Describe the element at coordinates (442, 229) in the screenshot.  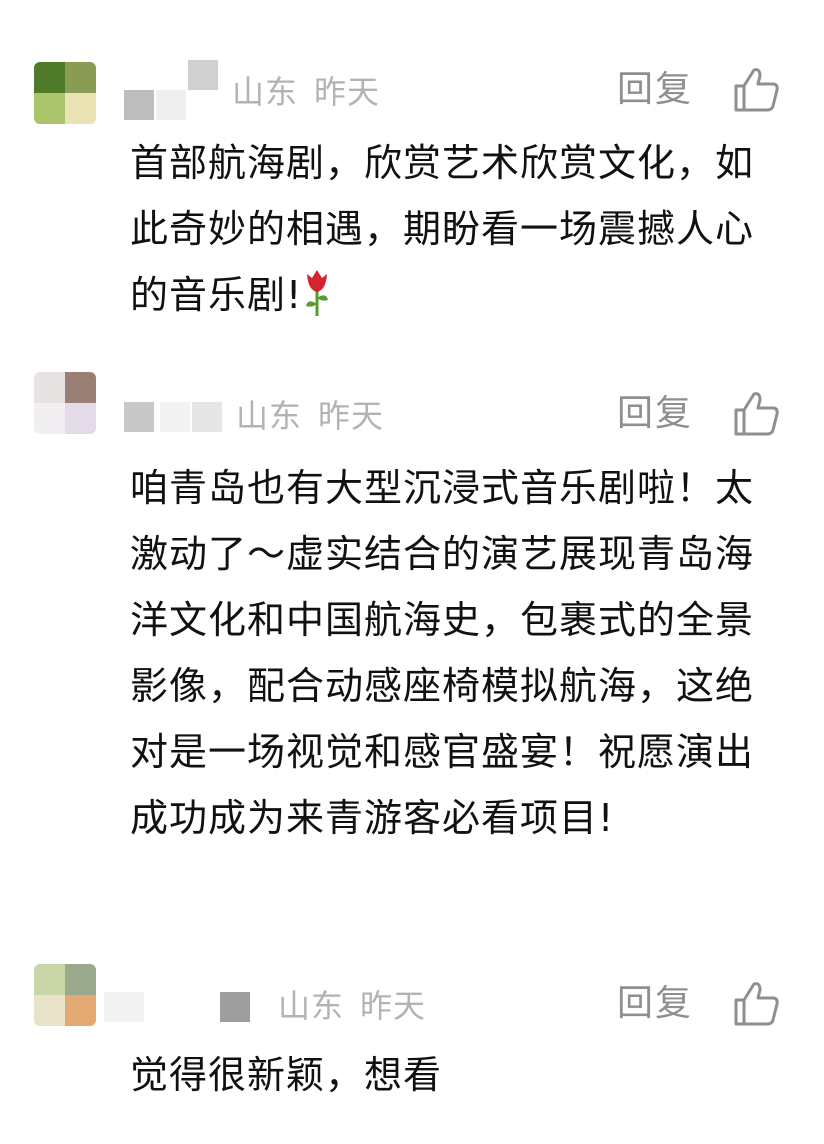
I see `comment-text: 首部航海剧，欣赏艺术欣赏文化，如此奇妙的相遇，期盼看一场震撼人心的音乐剧!` at that location.